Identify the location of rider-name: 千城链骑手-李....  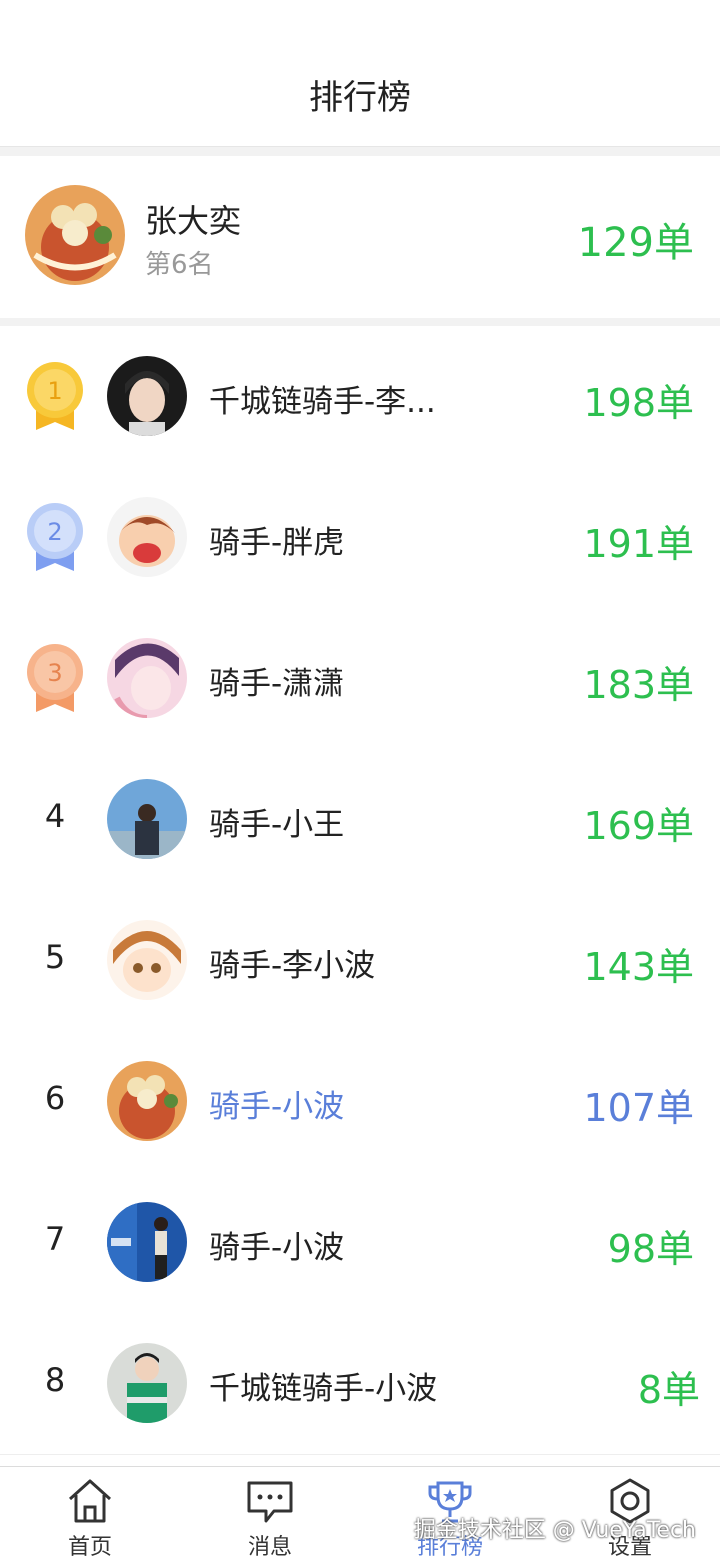
(322, 402).